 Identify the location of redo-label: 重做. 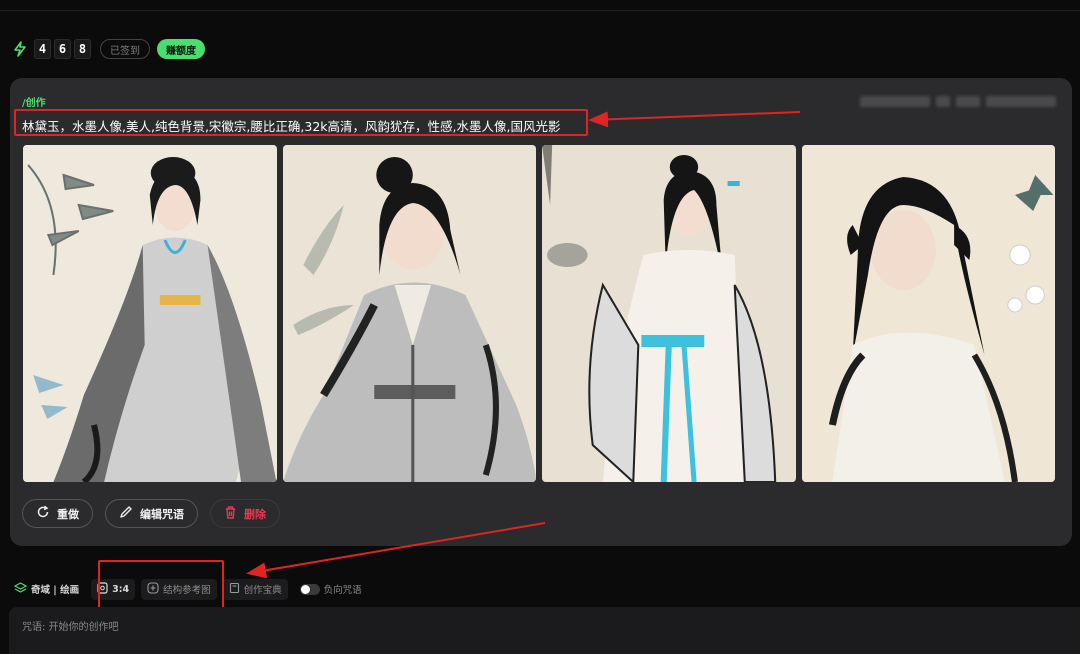
(68, 514).